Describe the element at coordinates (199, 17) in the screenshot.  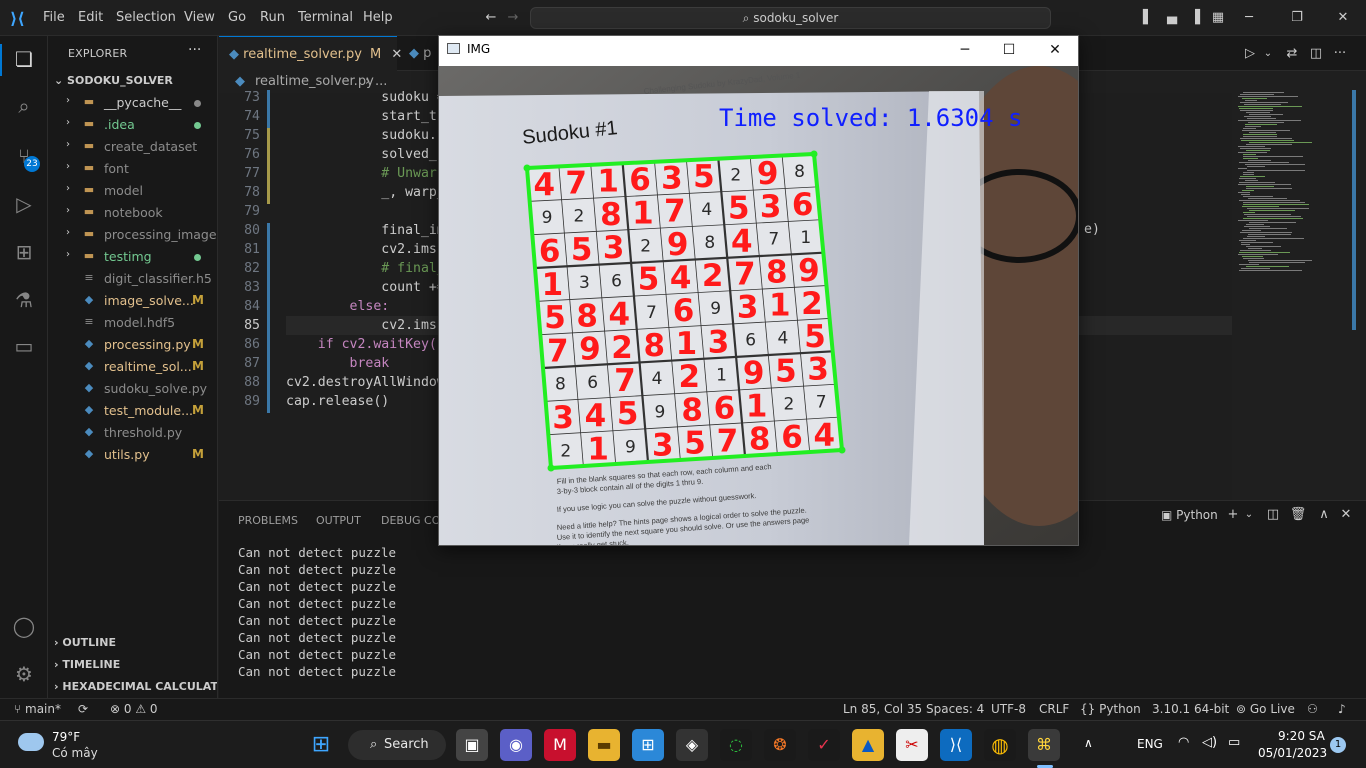
I see `menu-view: View` at that location.